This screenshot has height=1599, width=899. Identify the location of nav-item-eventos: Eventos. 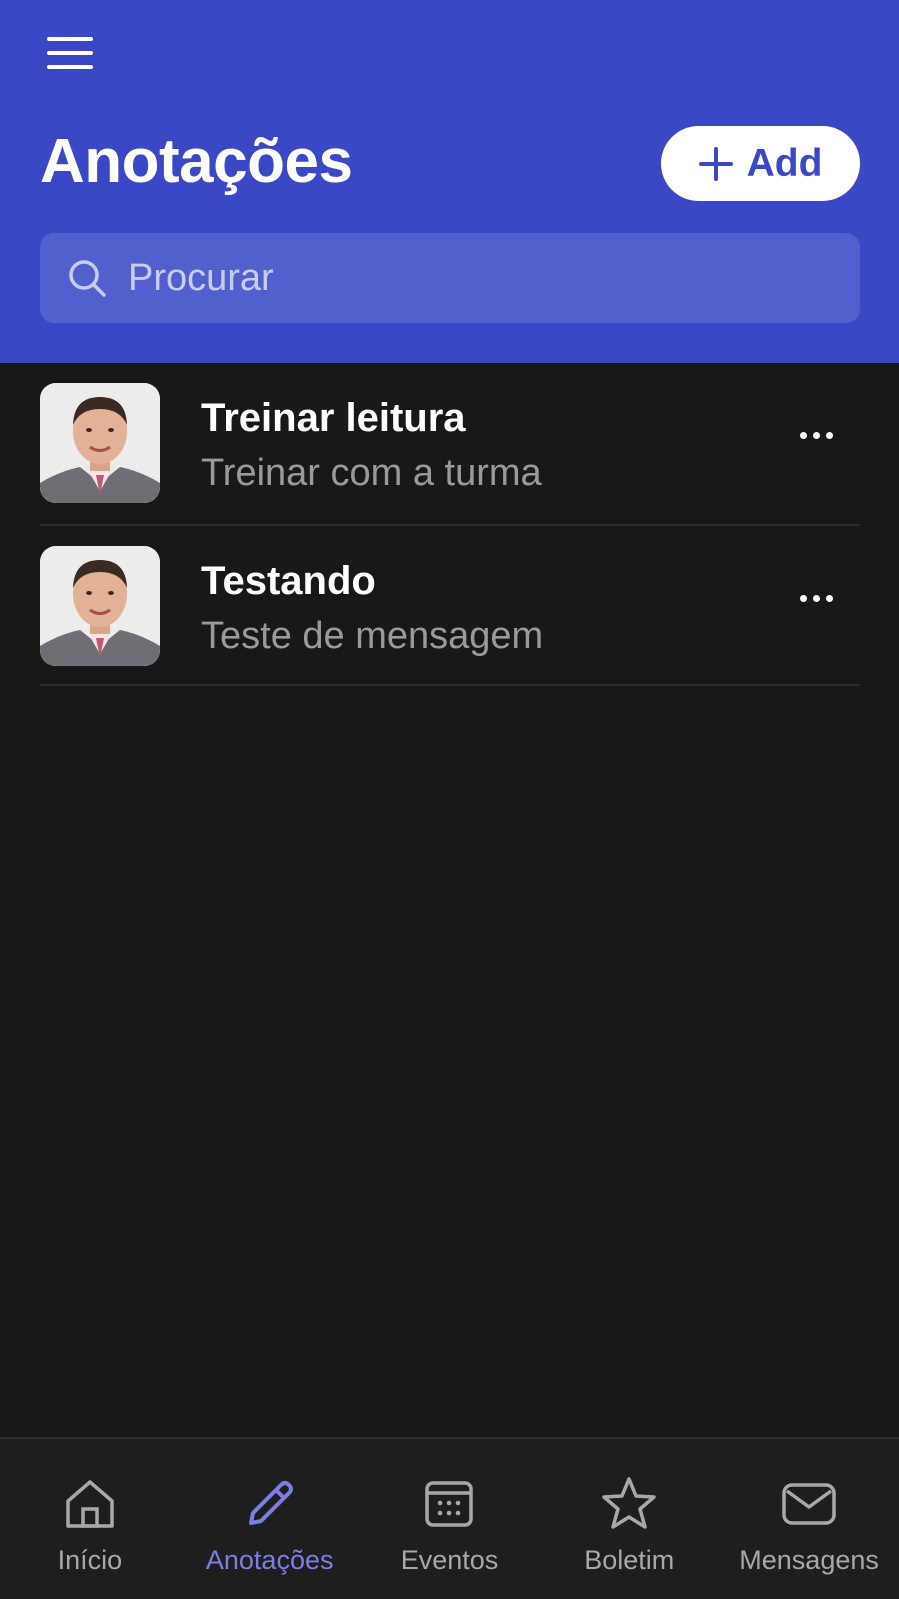
(450, 1519).